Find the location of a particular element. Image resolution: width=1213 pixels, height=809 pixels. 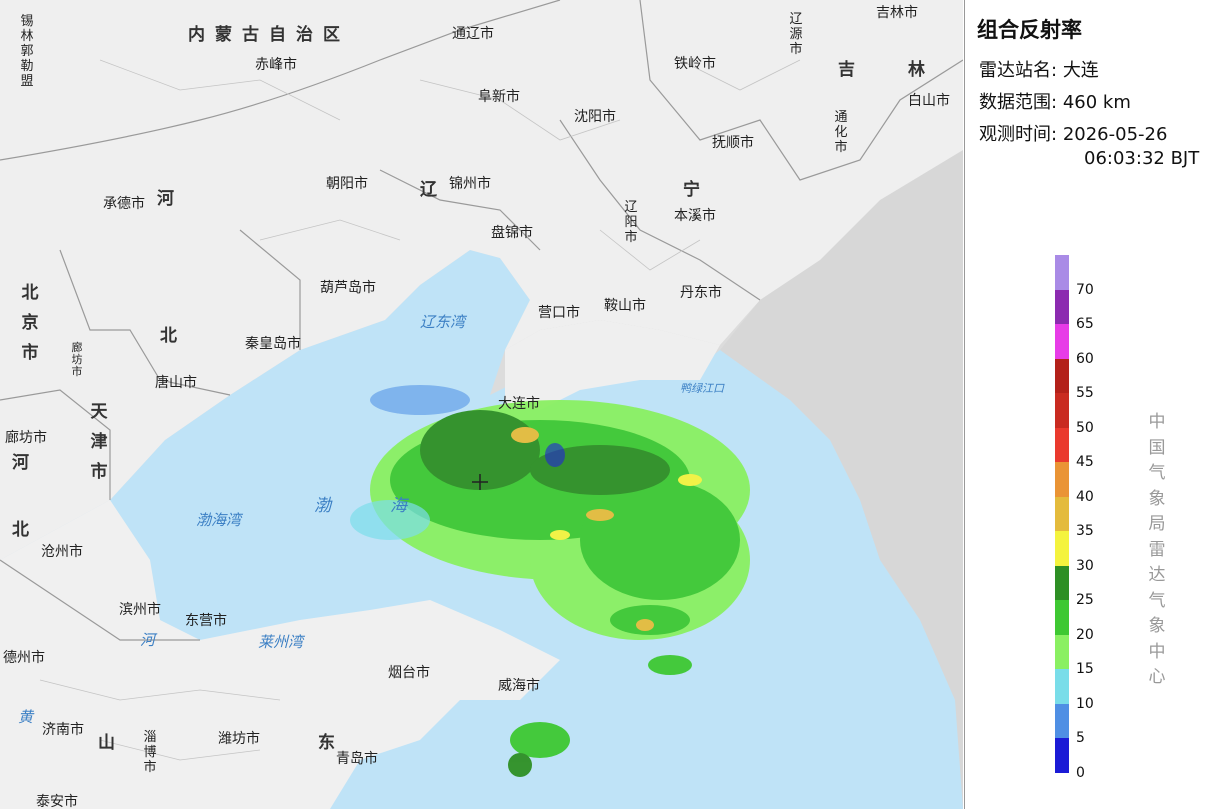

city-label-chaoyang: 朝阳市 is located at coordinates (347, 184).